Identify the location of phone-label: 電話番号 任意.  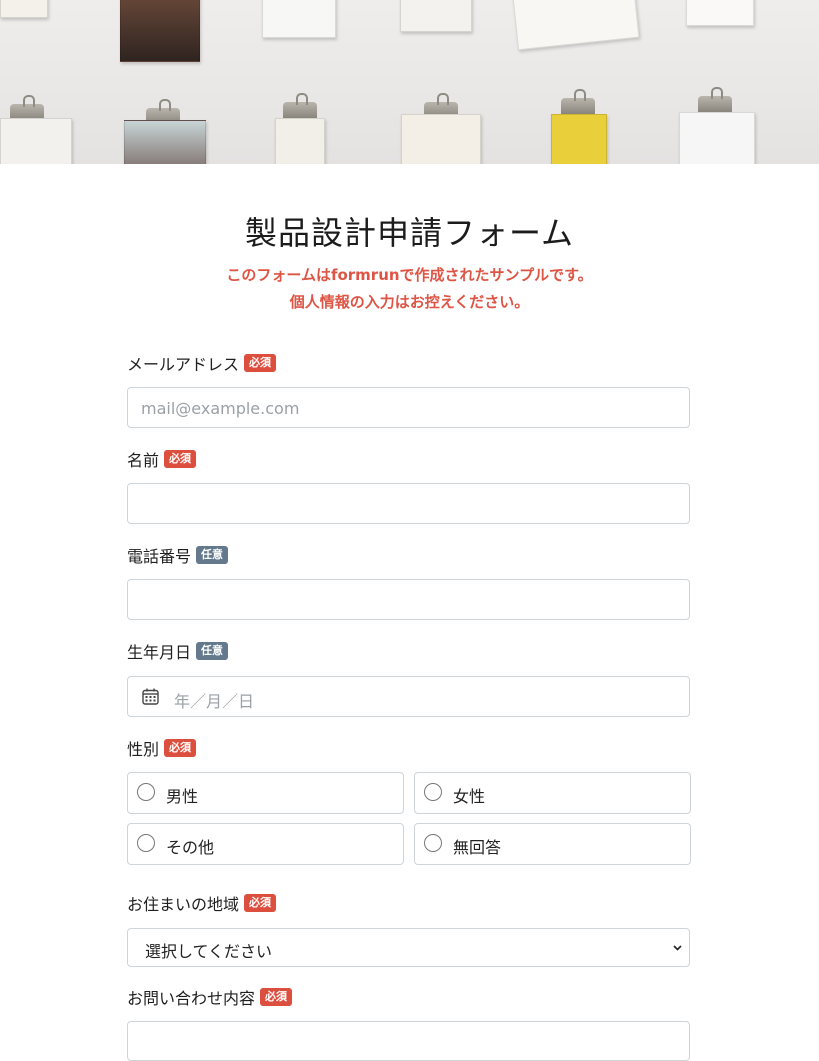
(178, 555).